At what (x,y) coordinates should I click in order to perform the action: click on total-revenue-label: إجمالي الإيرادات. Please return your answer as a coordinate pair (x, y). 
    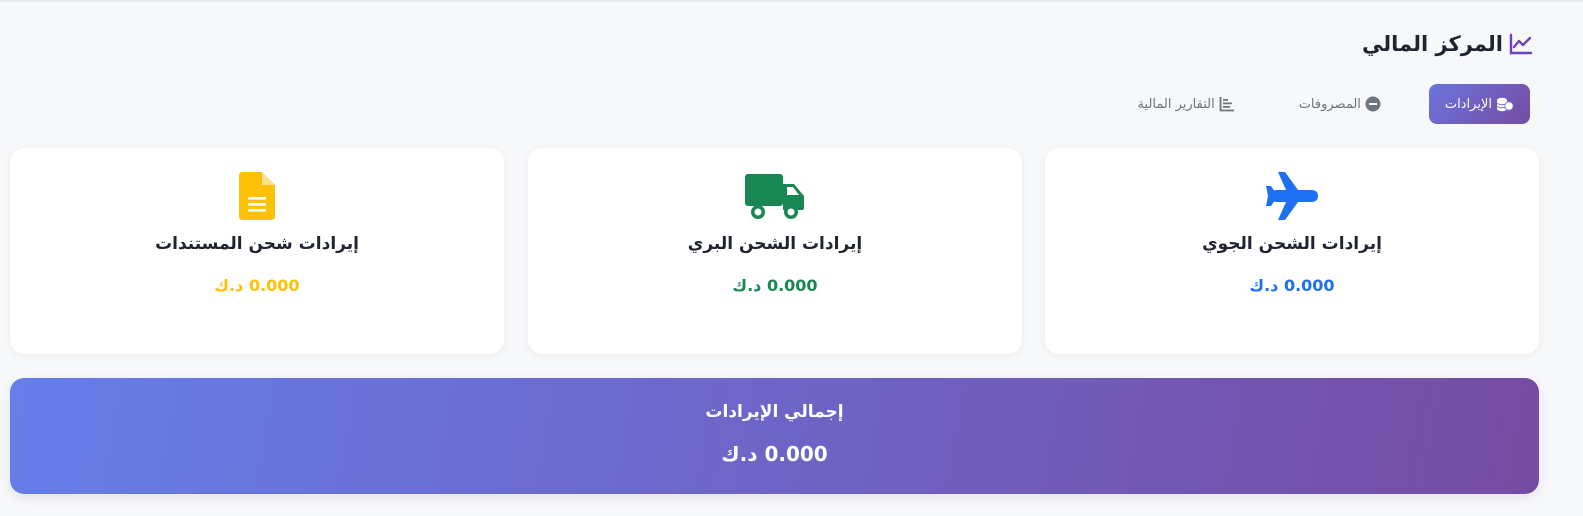
    Looking at the image, I should click on (774, 412).